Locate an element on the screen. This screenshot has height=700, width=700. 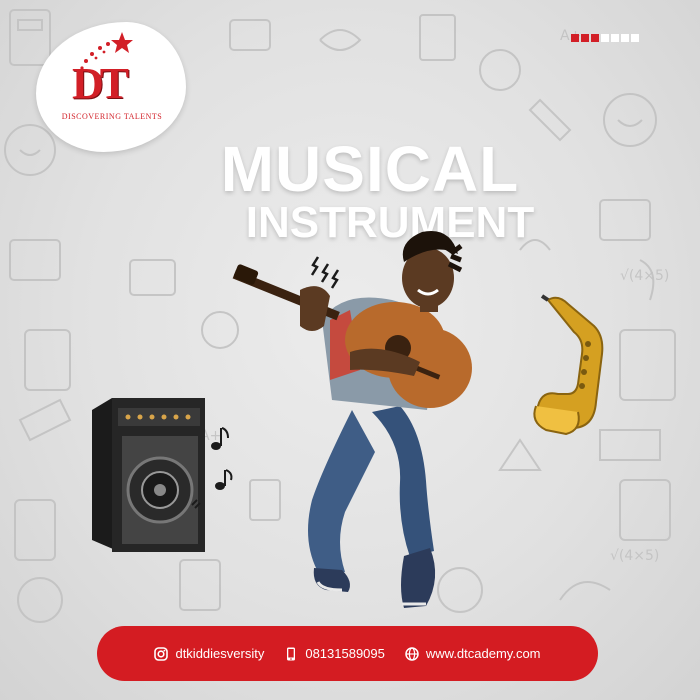
contact-phone: 08131589095 is located at coordinates (334, 653).